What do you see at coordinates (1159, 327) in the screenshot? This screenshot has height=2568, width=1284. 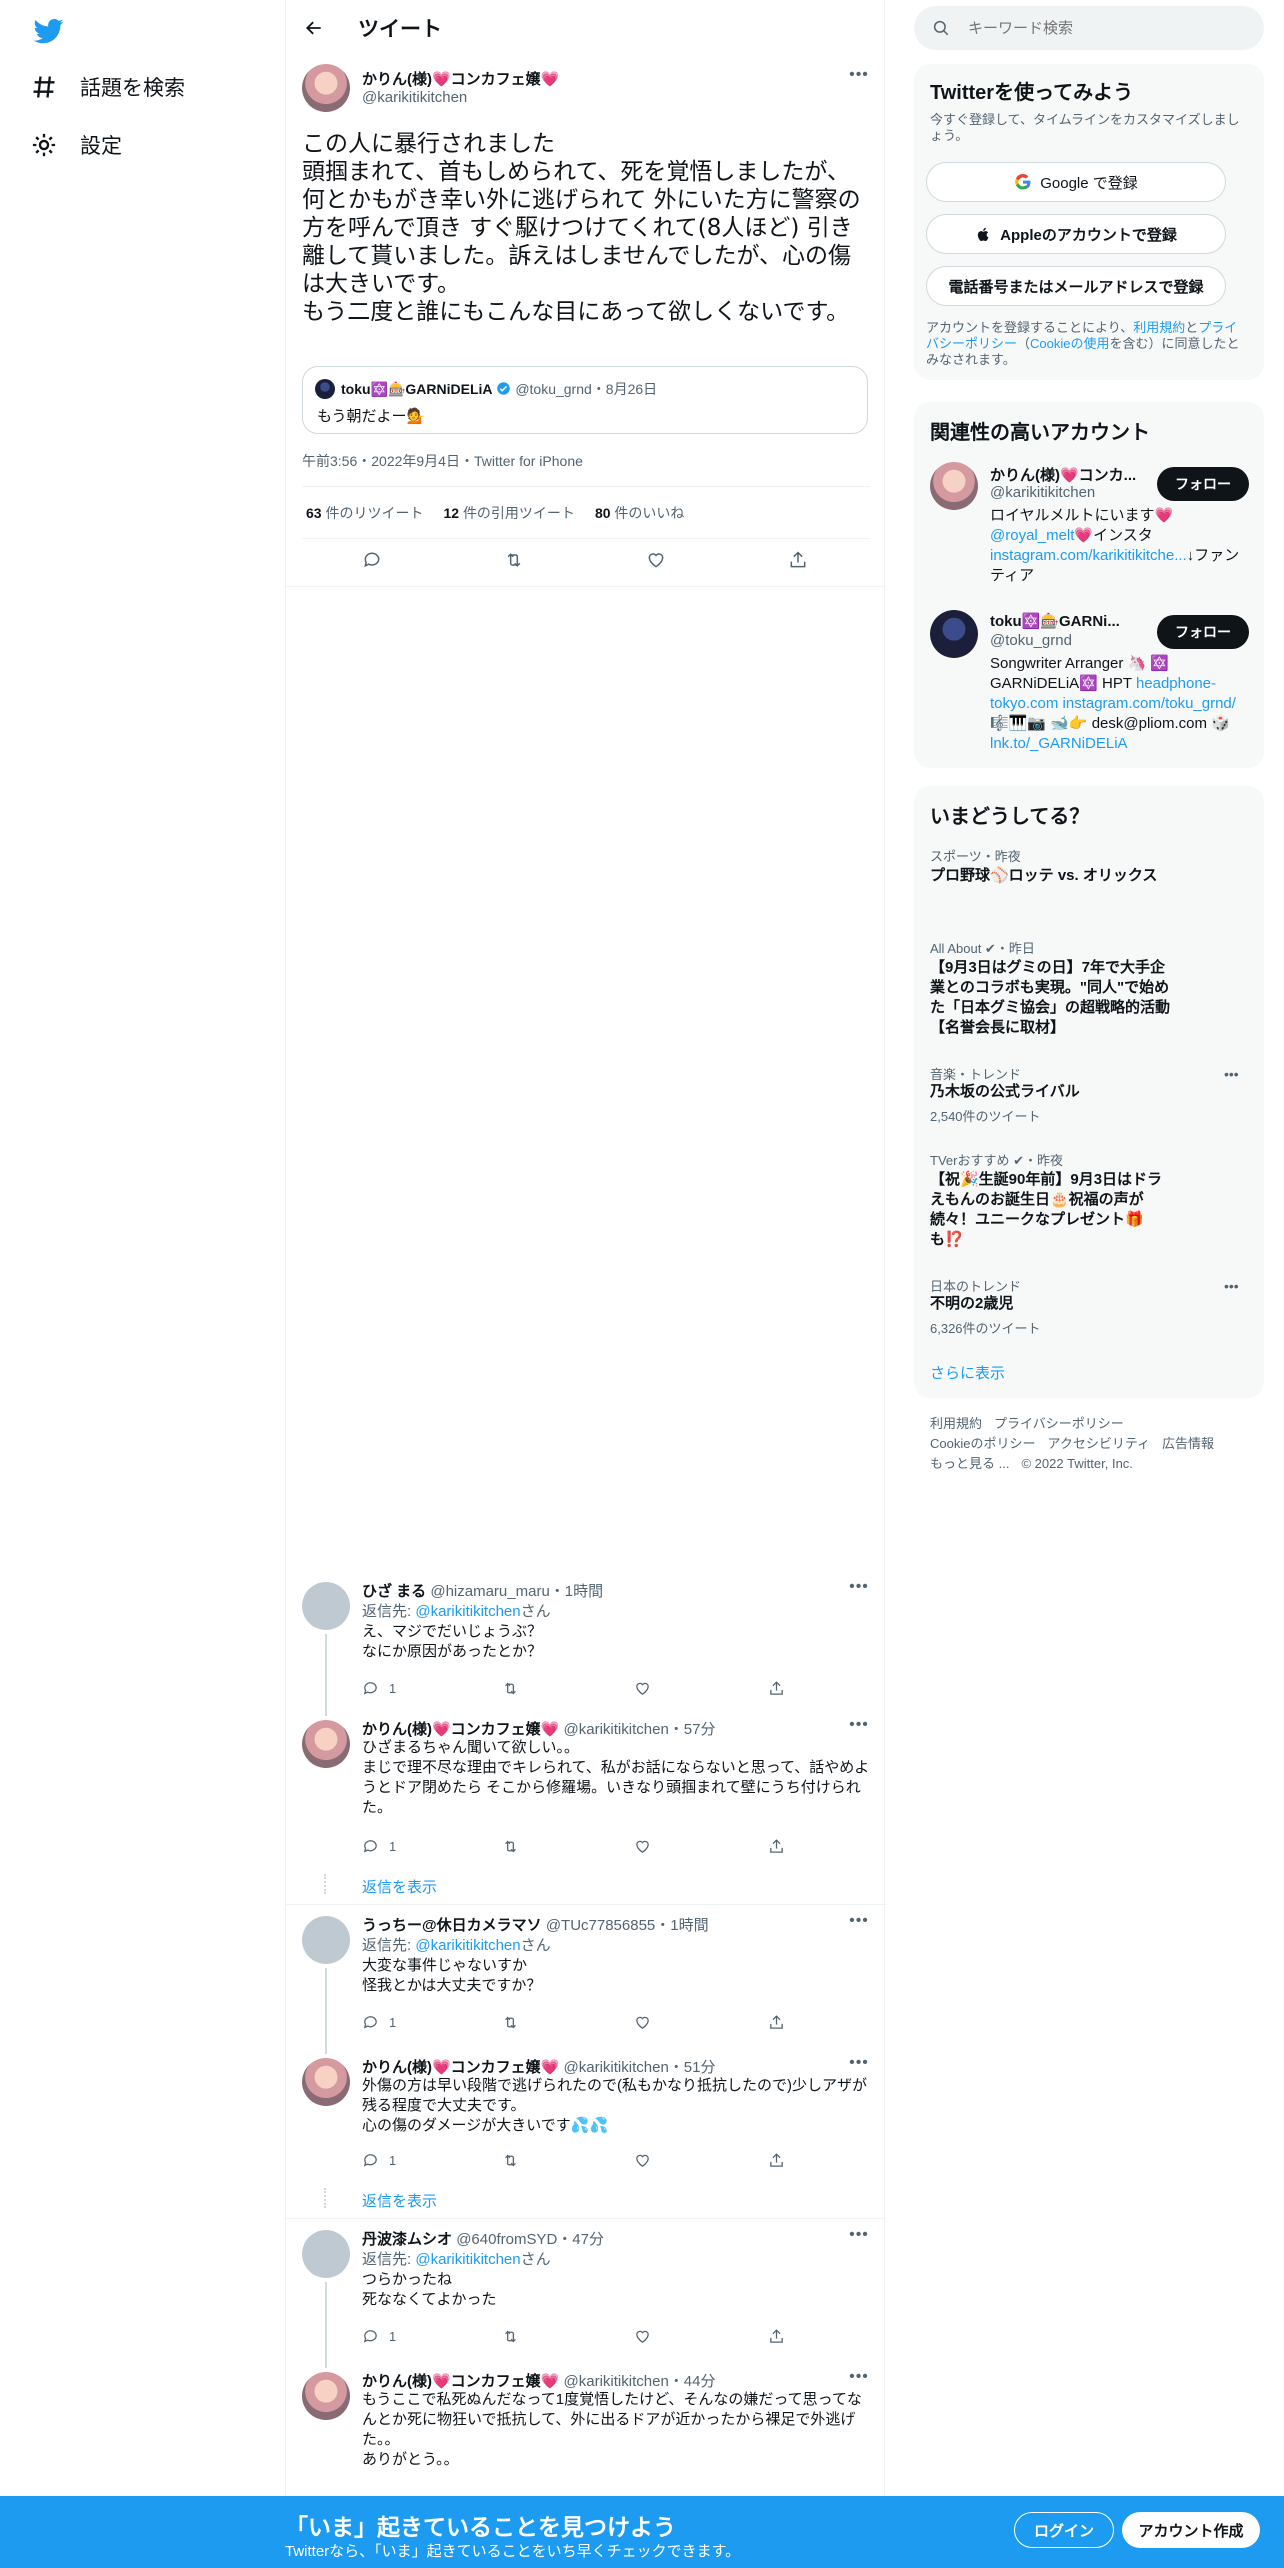 I see `terms-link: 利用規約` at bounding box center [1159, 327].